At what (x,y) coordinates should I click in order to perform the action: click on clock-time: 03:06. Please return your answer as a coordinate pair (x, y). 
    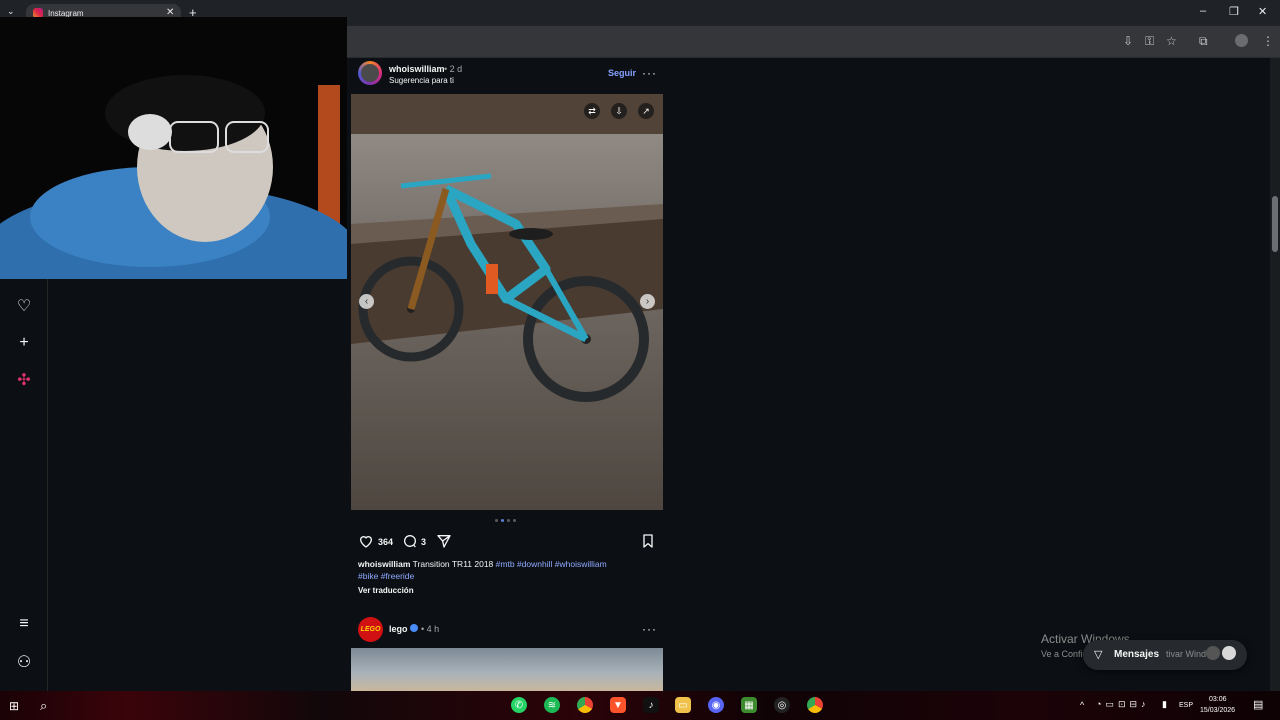
    Looking at the image, I should click on (1218, 699).